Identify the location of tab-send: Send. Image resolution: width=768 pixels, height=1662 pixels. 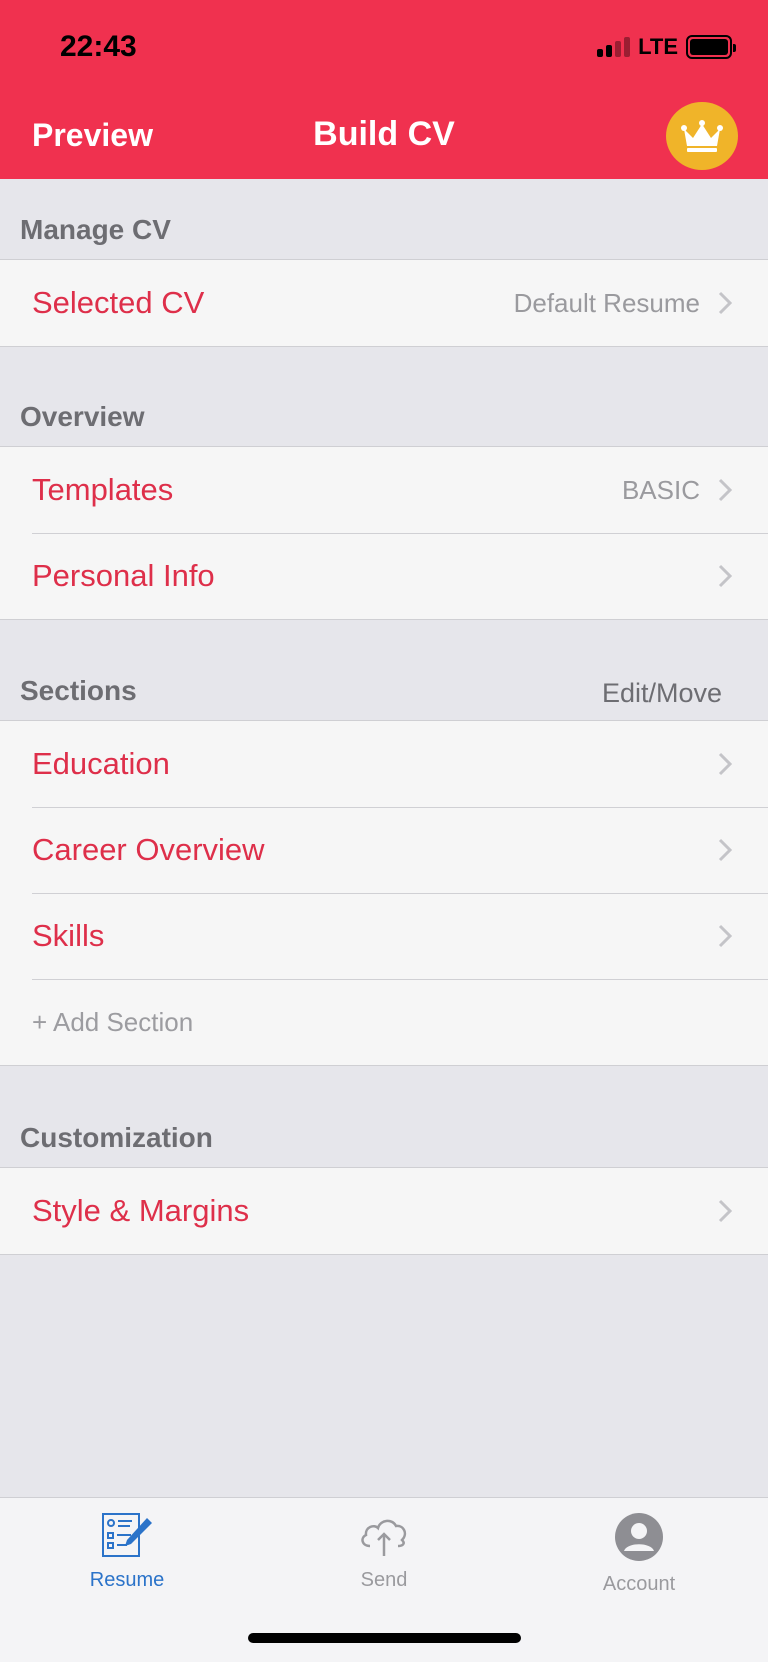
(384, 1552).